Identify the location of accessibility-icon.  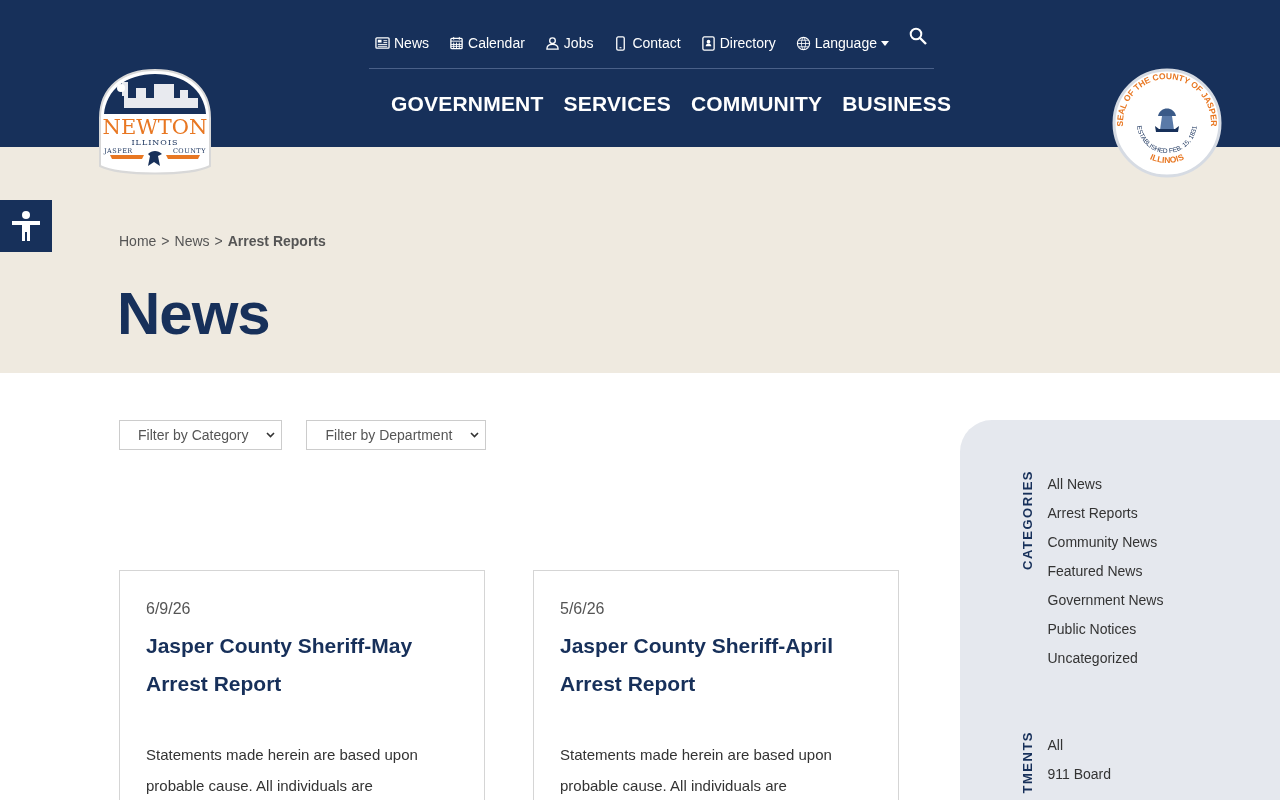
(26, 226).